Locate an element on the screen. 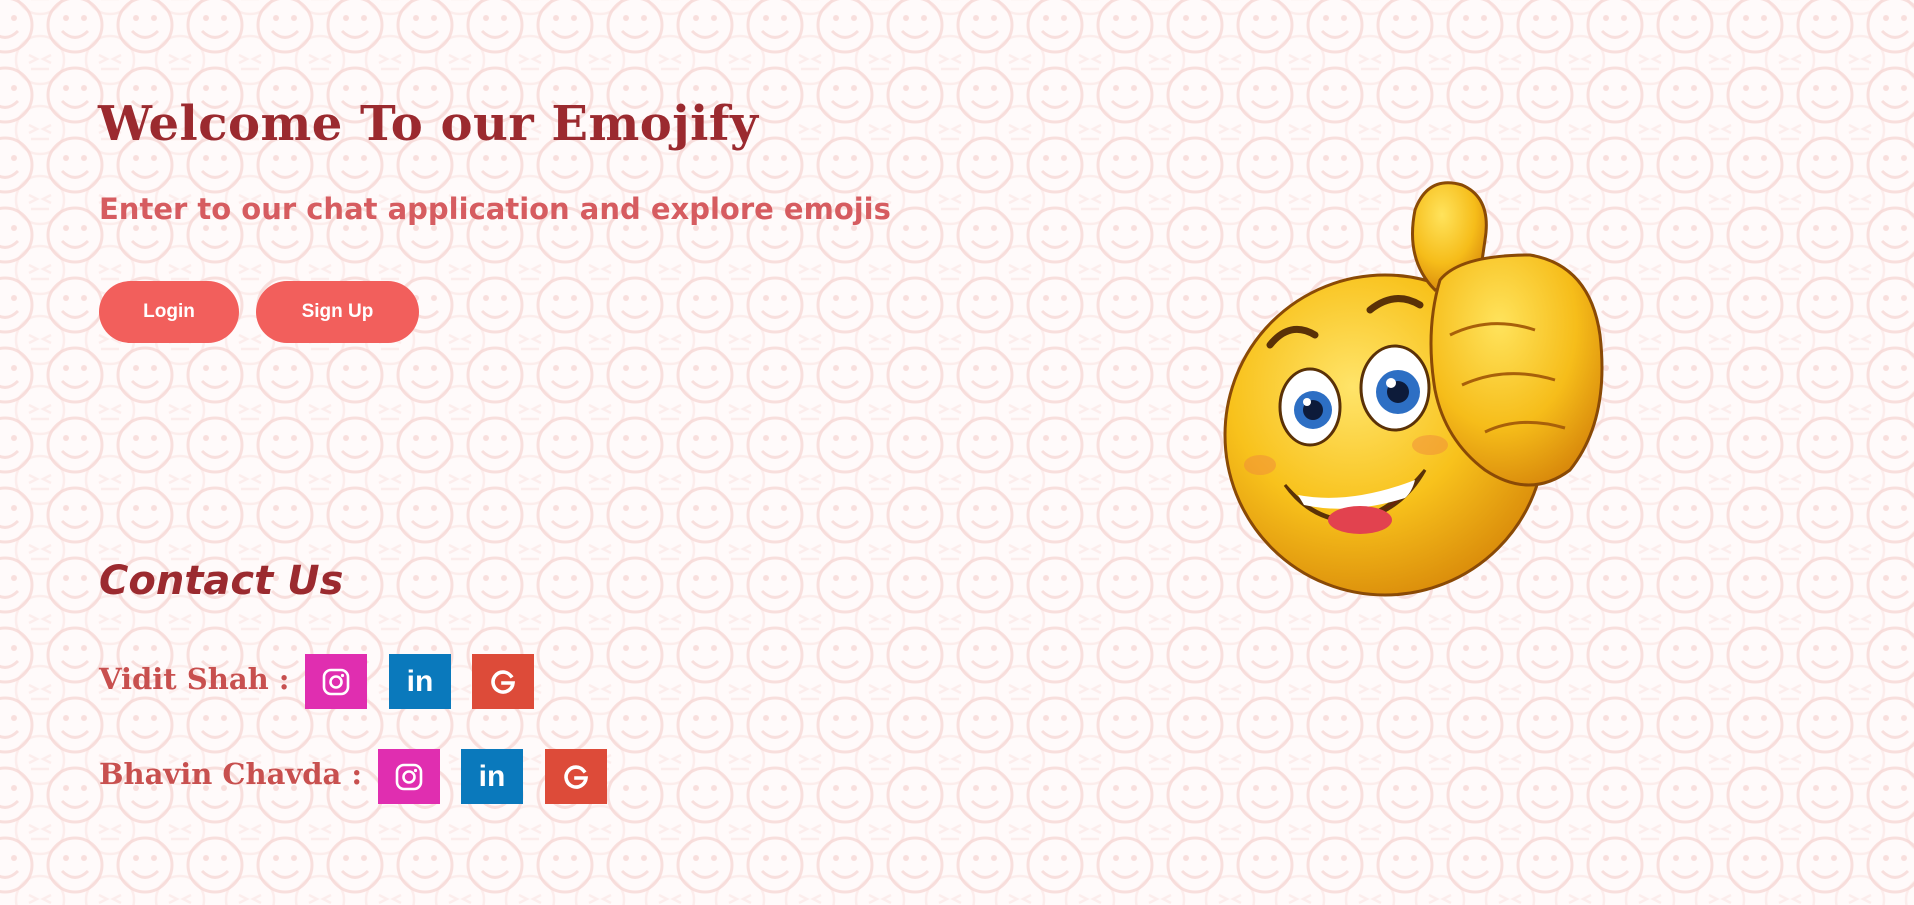  signup-button: Sign Up is located at coordinates (337, 312).